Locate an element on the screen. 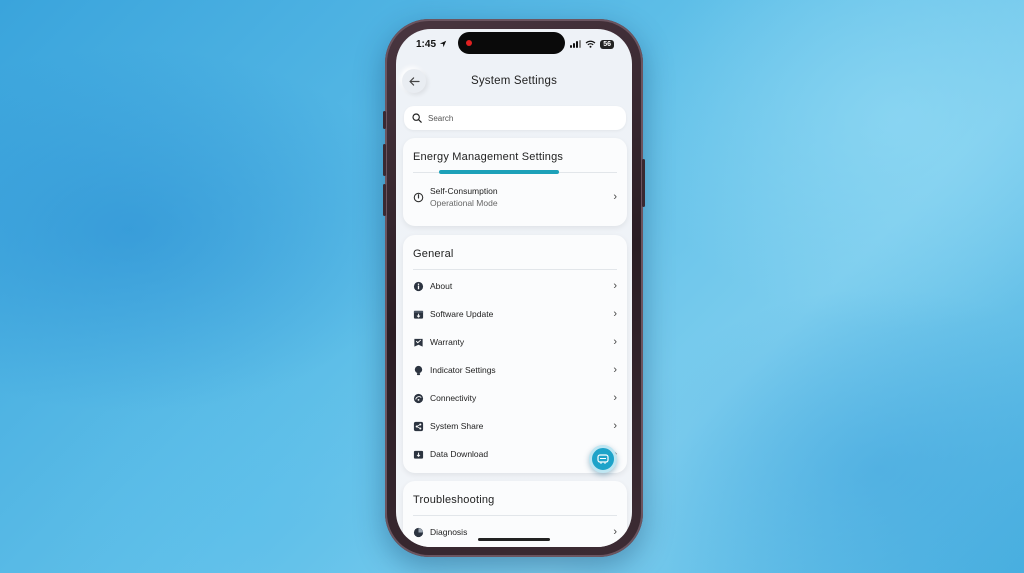 This screenshot has height=573, width=1024. warranty-icon is located at coordinates (418, 342).